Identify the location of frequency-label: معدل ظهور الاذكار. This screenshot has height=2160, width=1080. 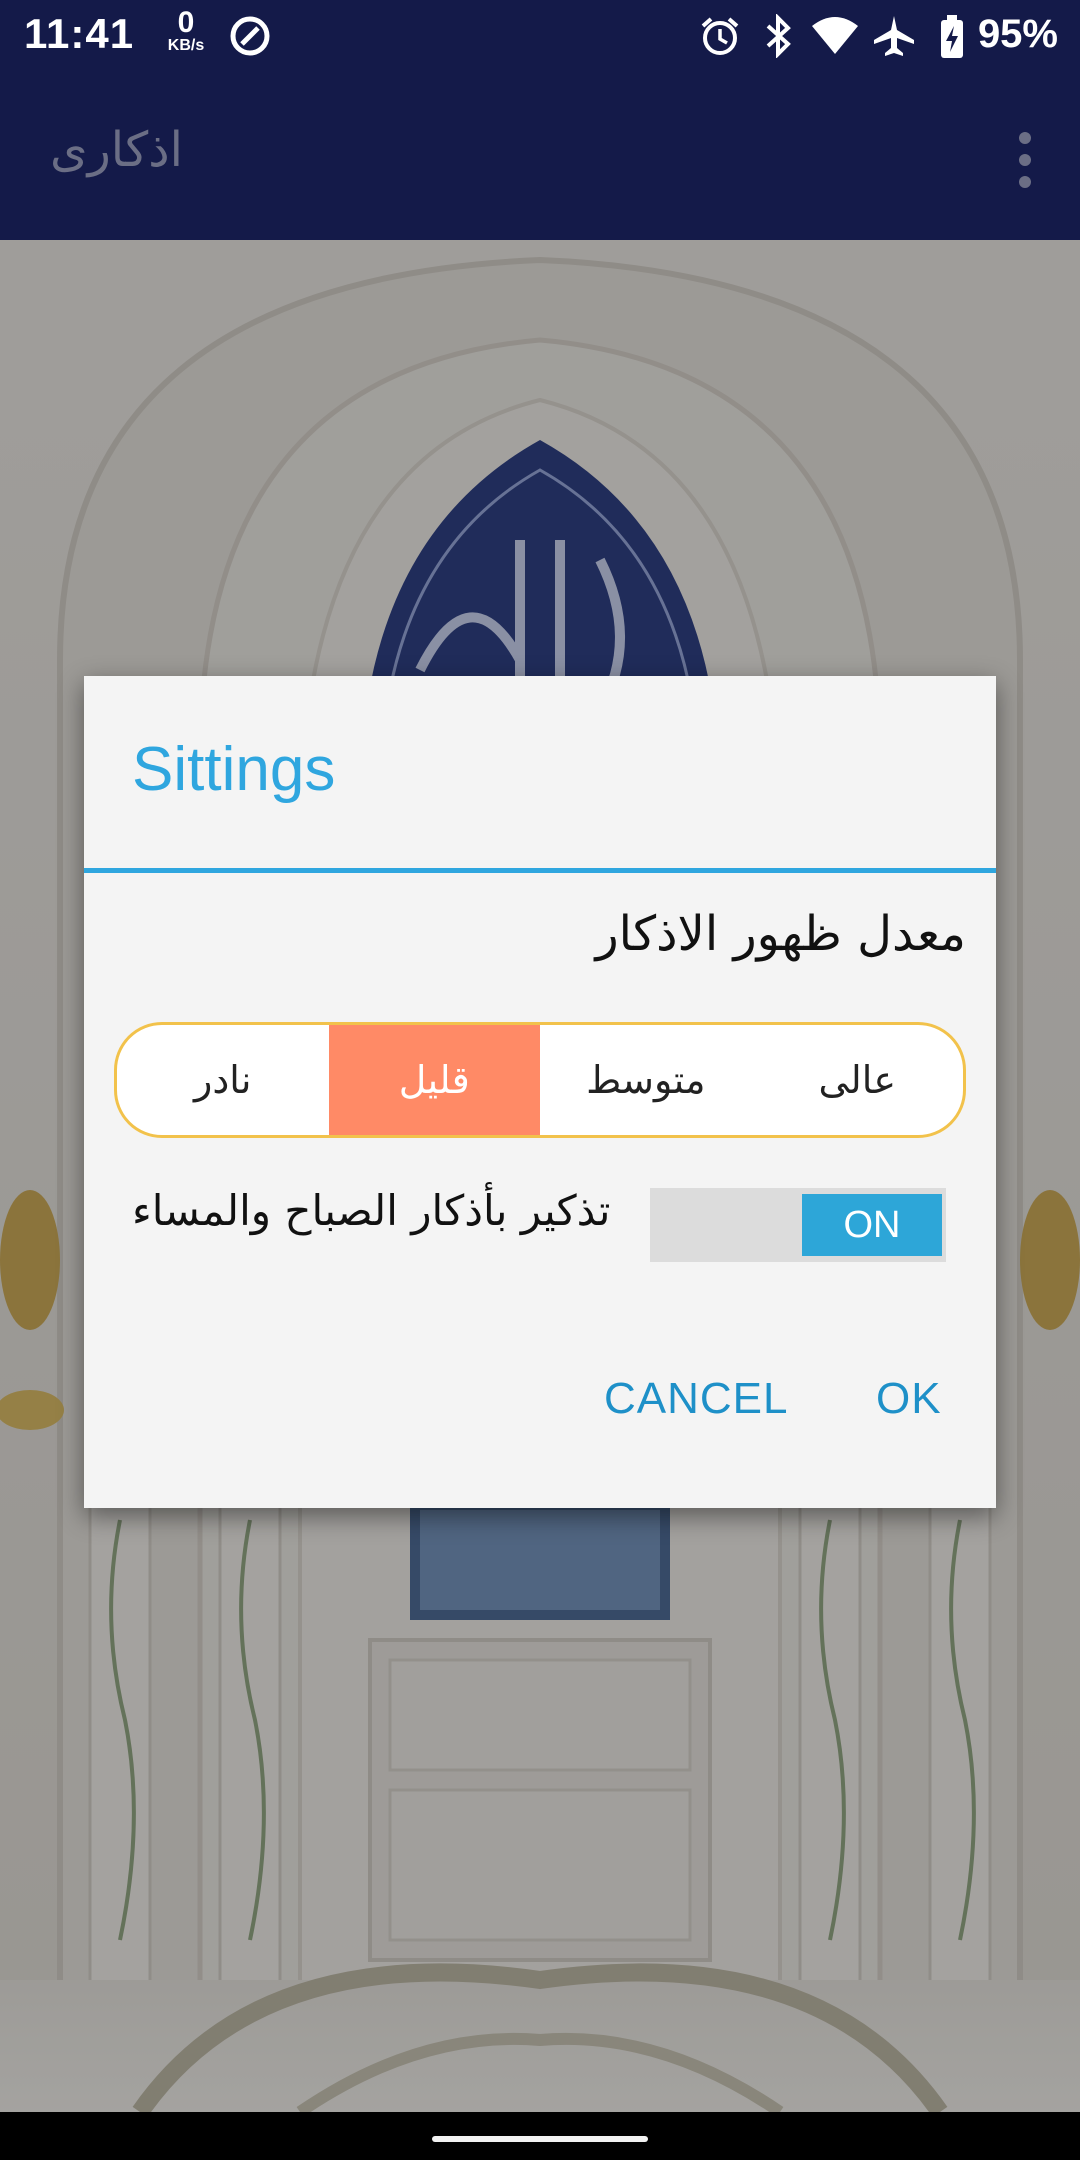
(781, 934).